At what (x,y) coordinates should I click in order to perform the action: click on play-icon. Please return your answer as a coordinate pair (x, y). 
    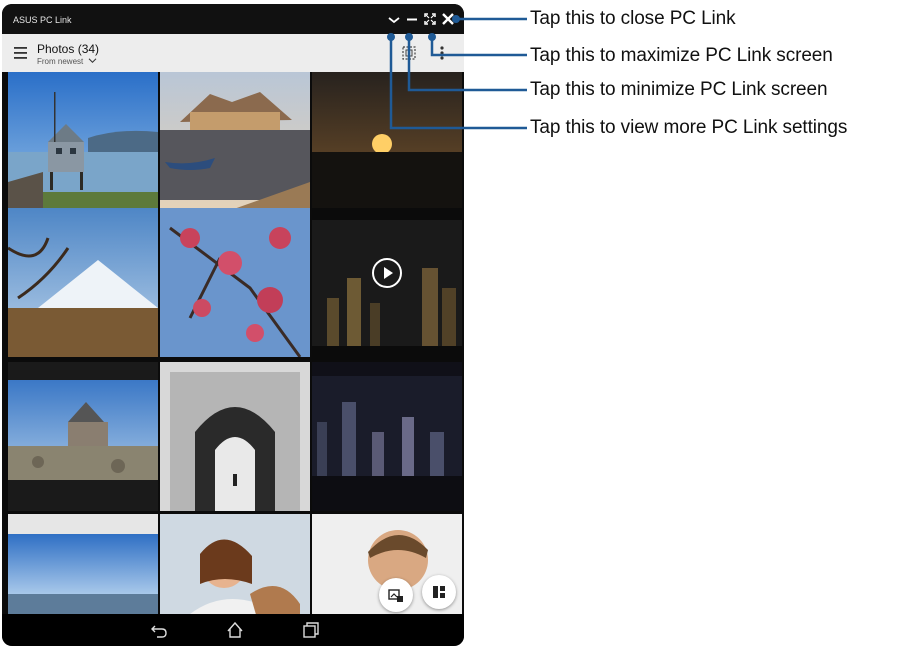
    Looking at the image, I should click on (387, 273).